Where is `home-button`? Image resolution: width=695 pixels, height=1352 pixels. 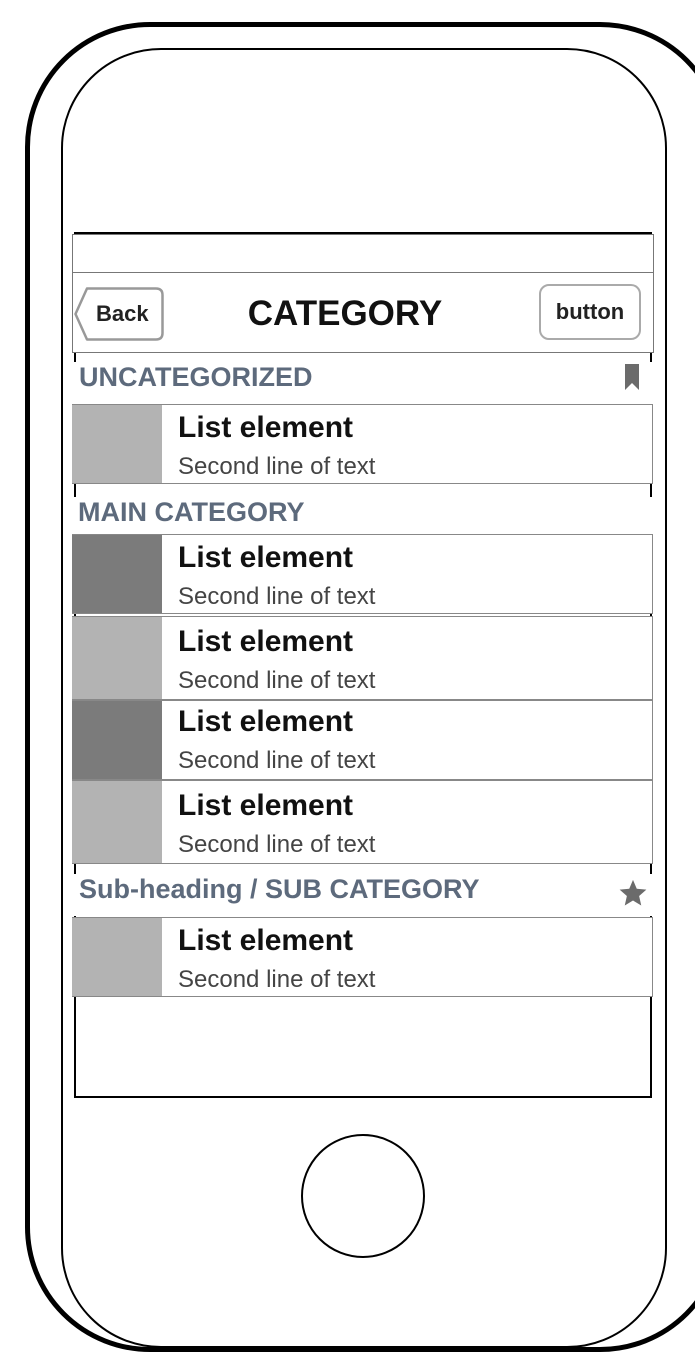 home-button is located at coordinates (363, 1196).